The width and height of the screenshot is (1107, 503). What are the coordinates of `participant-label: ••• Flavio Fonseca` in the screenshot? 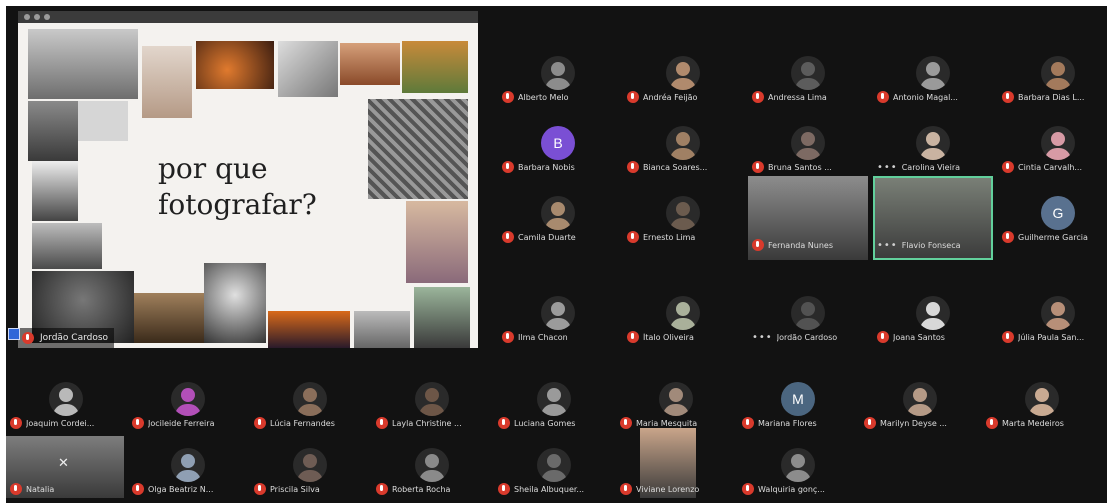 It's located at (933, 245).